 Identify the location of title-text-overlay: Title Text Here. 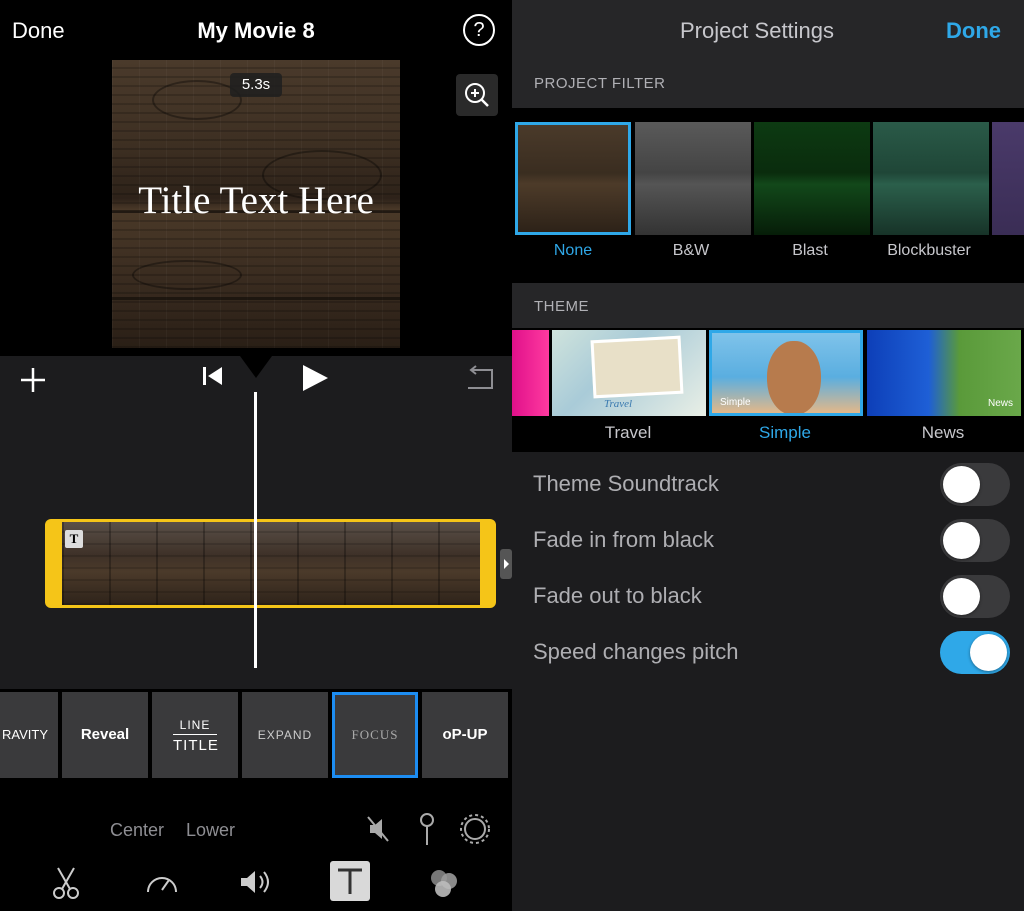
(256, 200).